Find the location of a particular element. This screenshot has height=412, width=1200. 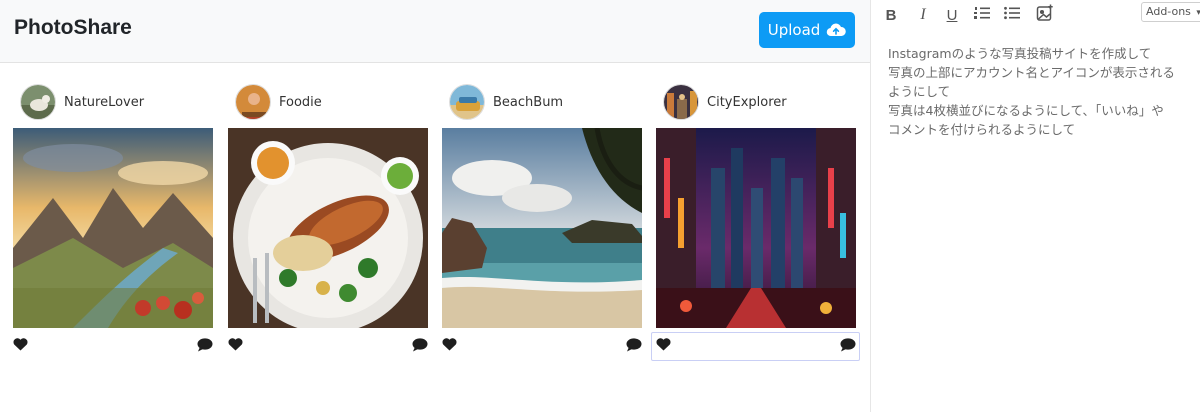

editor-toolbar: B I U Add-ons ▾ is located at coordinates (1035, 15).